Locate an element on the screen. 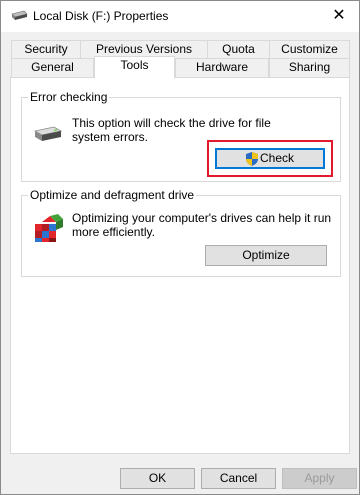  close-button: ✕ is located at coordinates (339, 16).